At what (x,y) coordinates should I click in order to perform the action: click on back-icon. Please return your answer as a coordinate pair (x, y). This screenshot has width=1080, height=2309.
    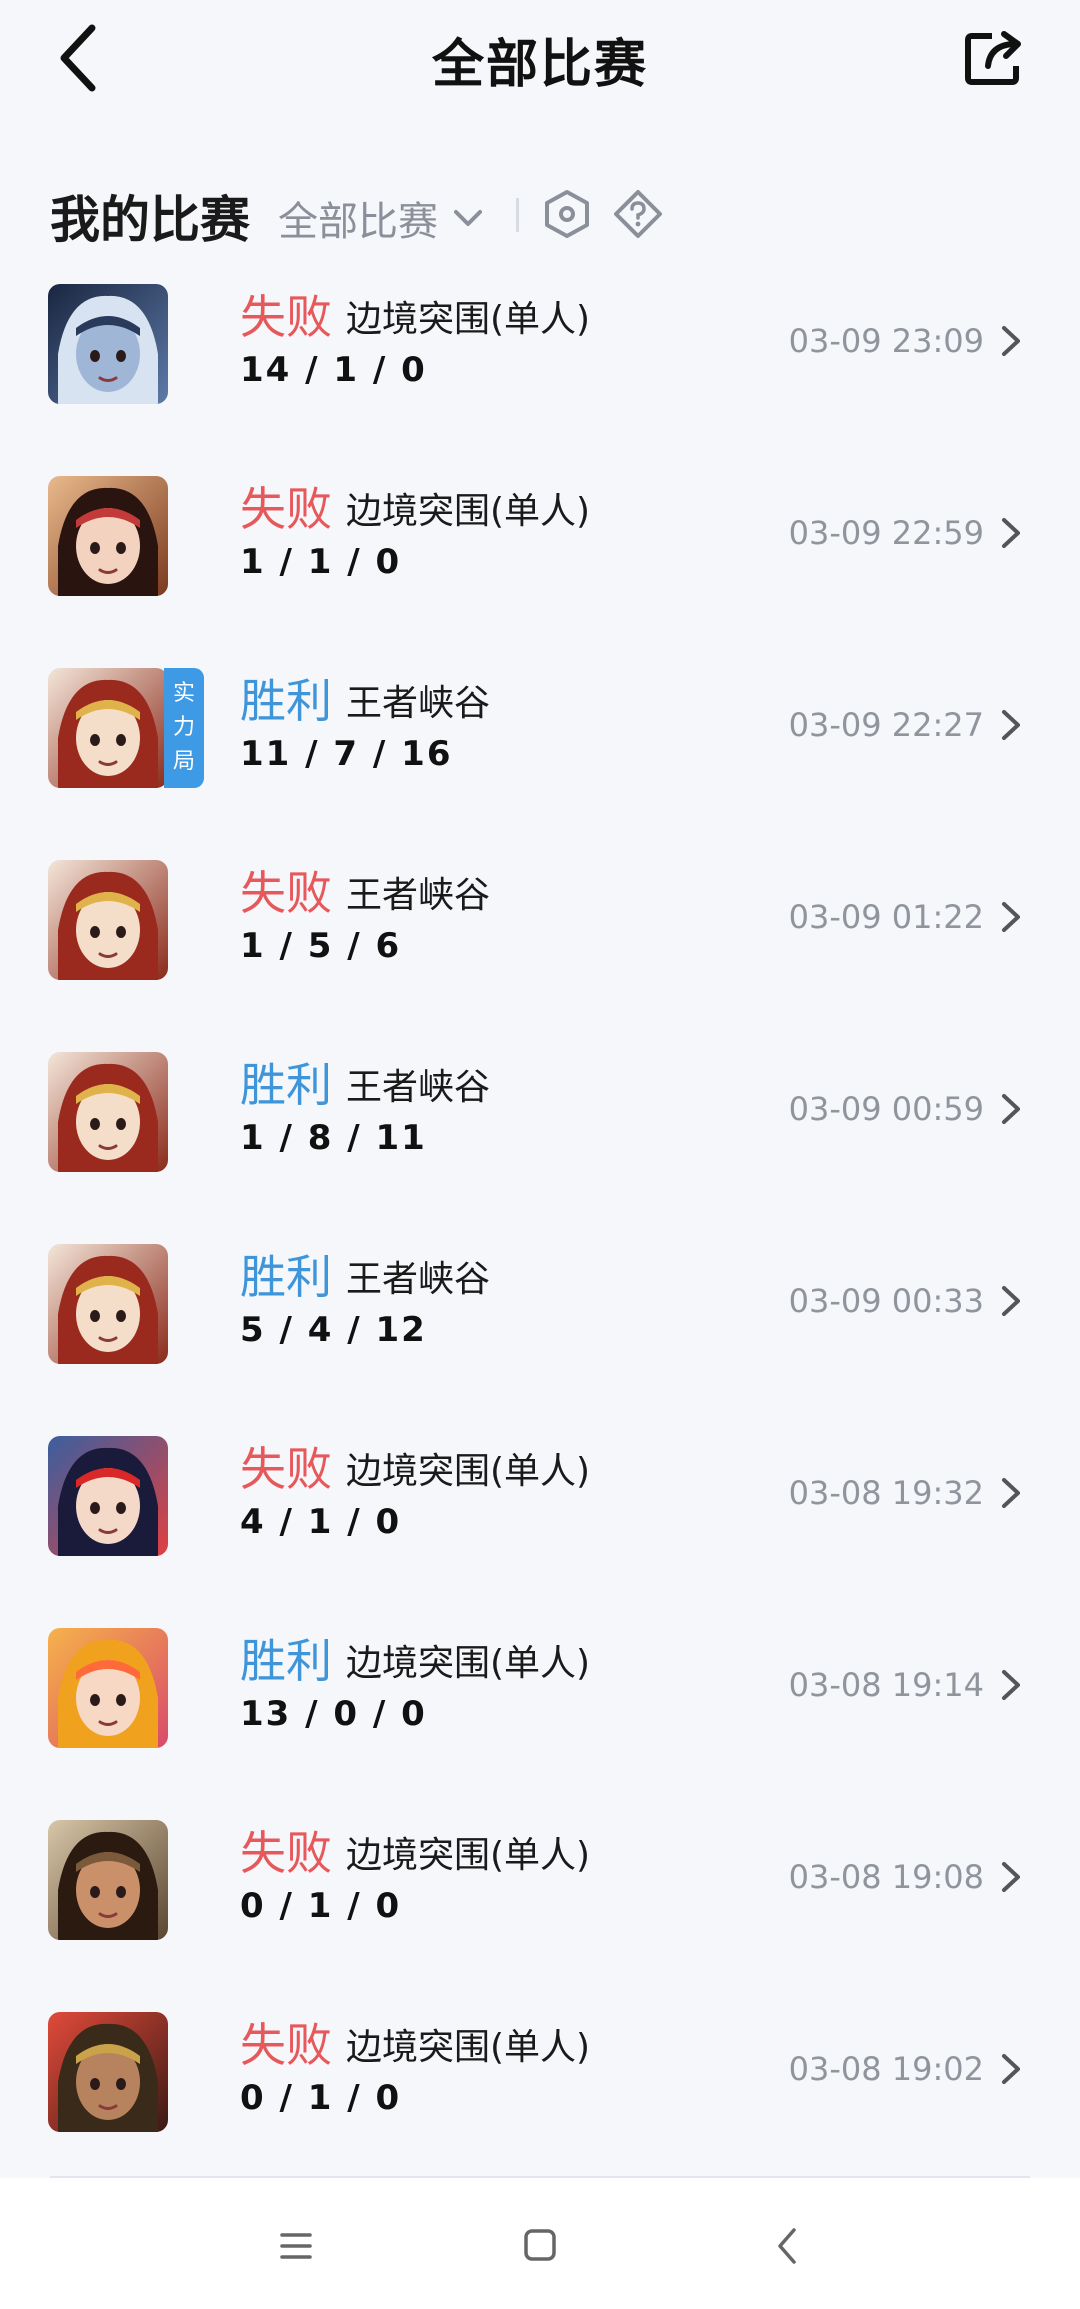
    Looking at the image, I should click on (787, 2246).